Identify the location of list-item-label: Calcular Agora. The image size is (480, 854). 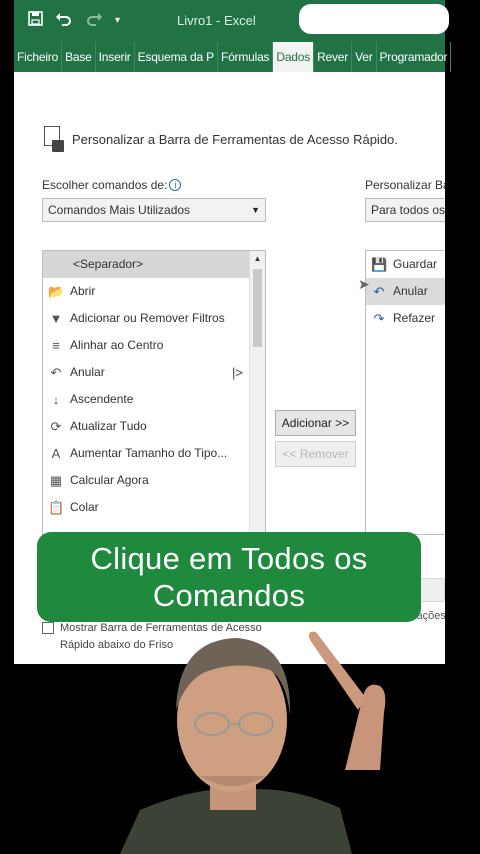
(109, 480).